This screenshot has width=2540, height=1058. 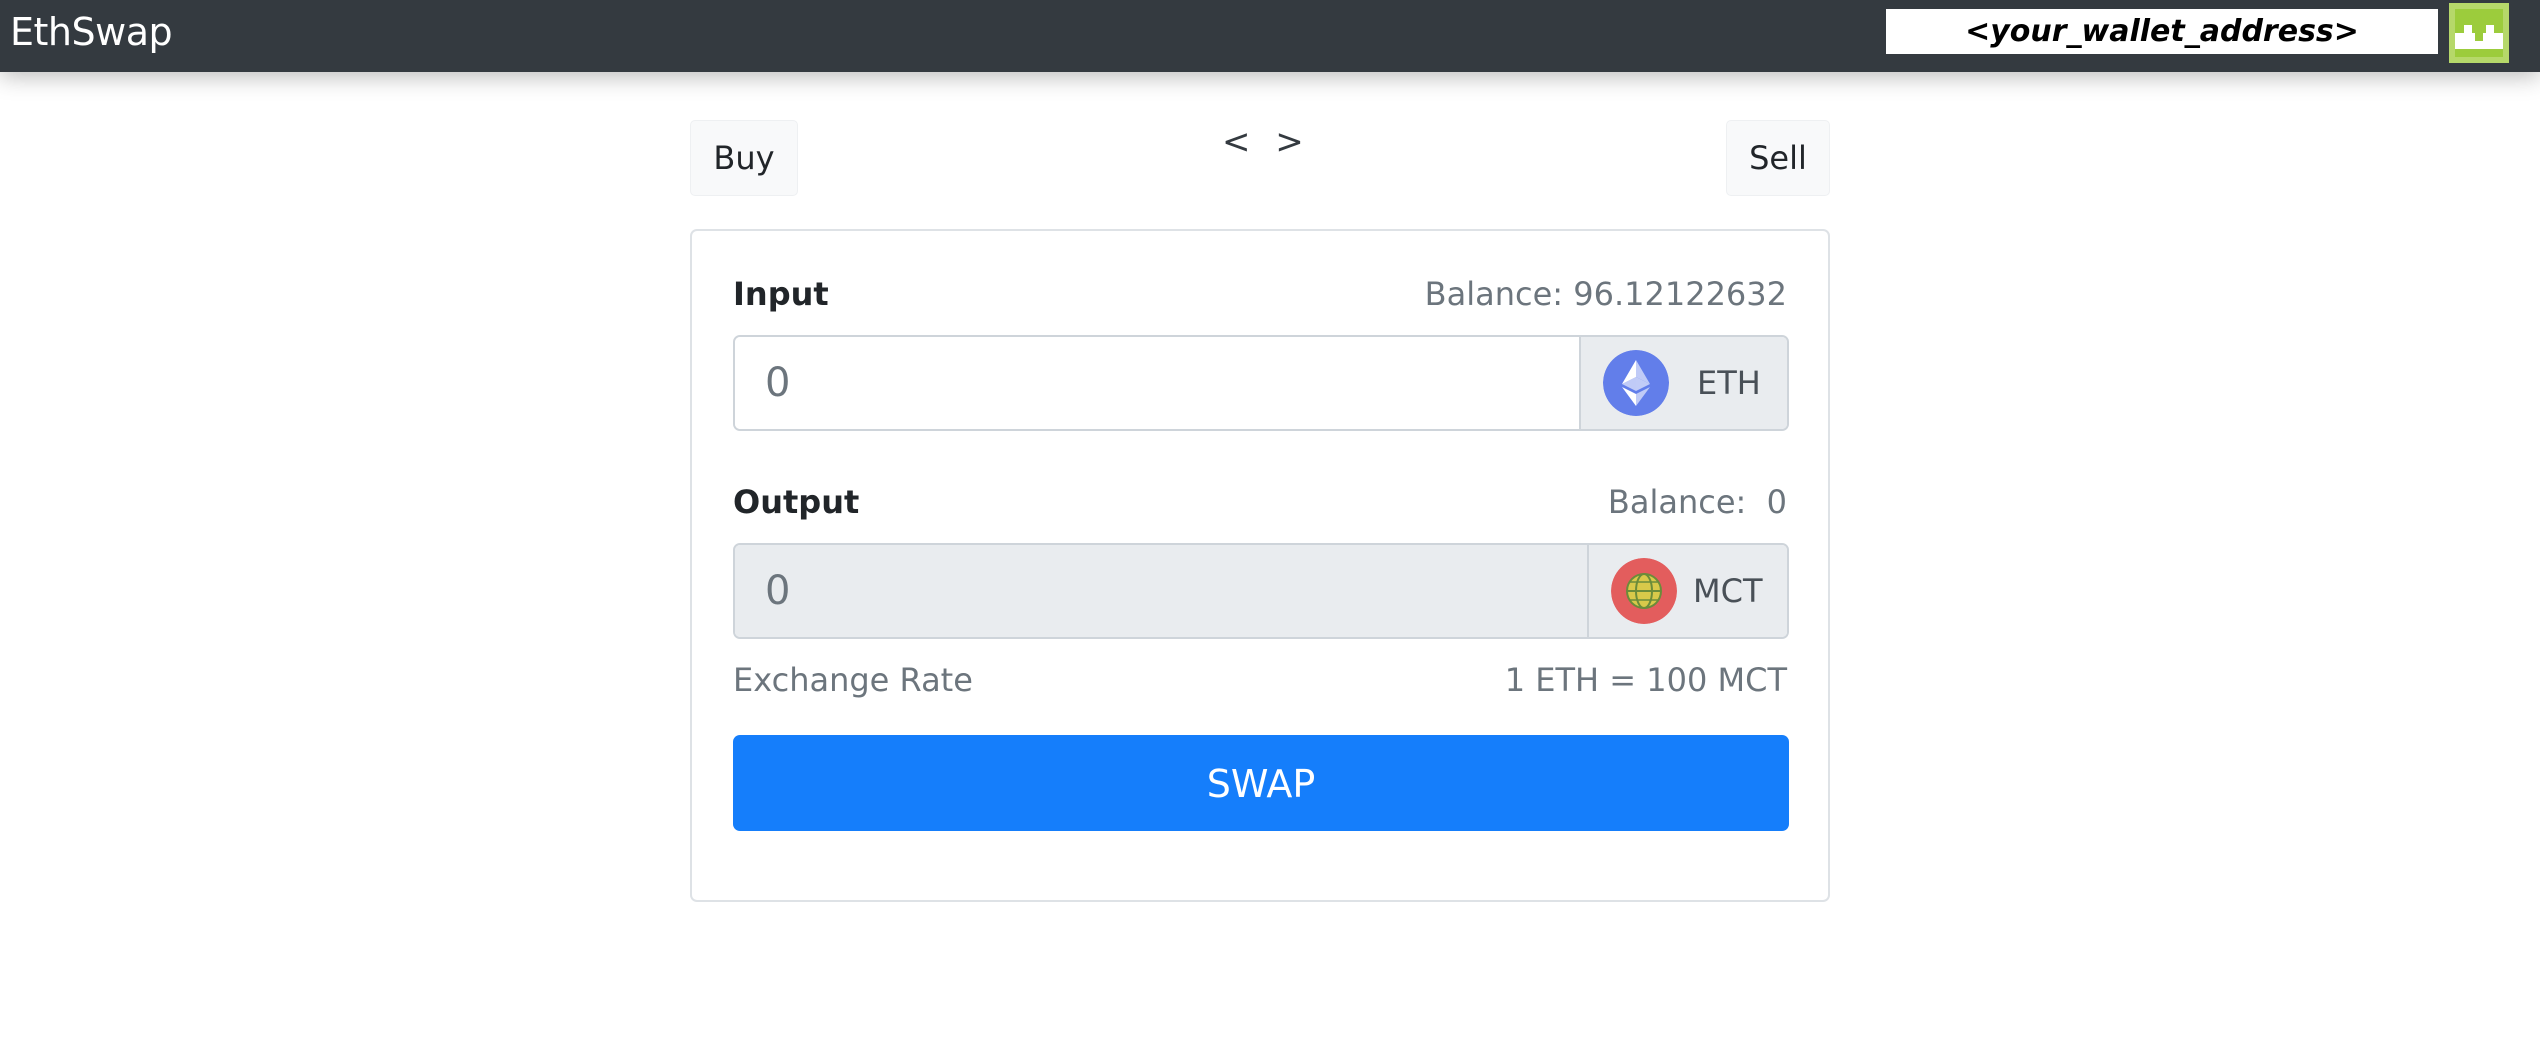 I want to click on exchange-rate-value: 1 ETH = 100 MCT, so click(x=1645, y=680).